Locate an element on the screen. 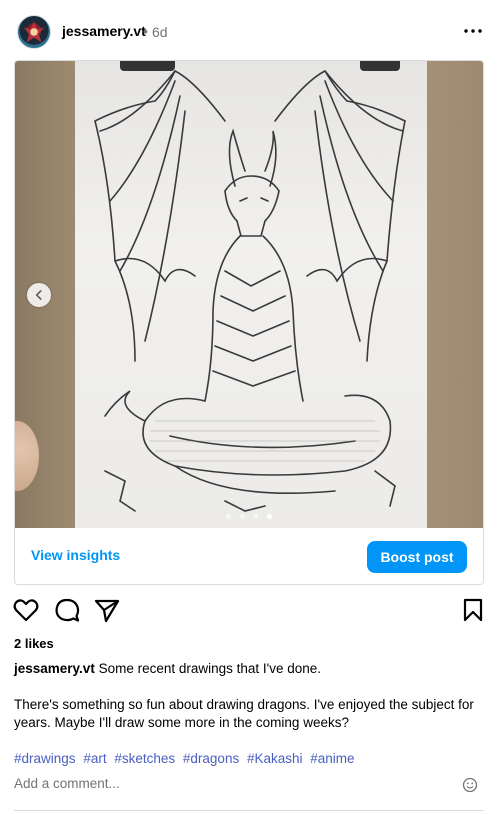 The height and width of the screenshot is (814, 502). carousel-dot is located at coordinates (242, 516).